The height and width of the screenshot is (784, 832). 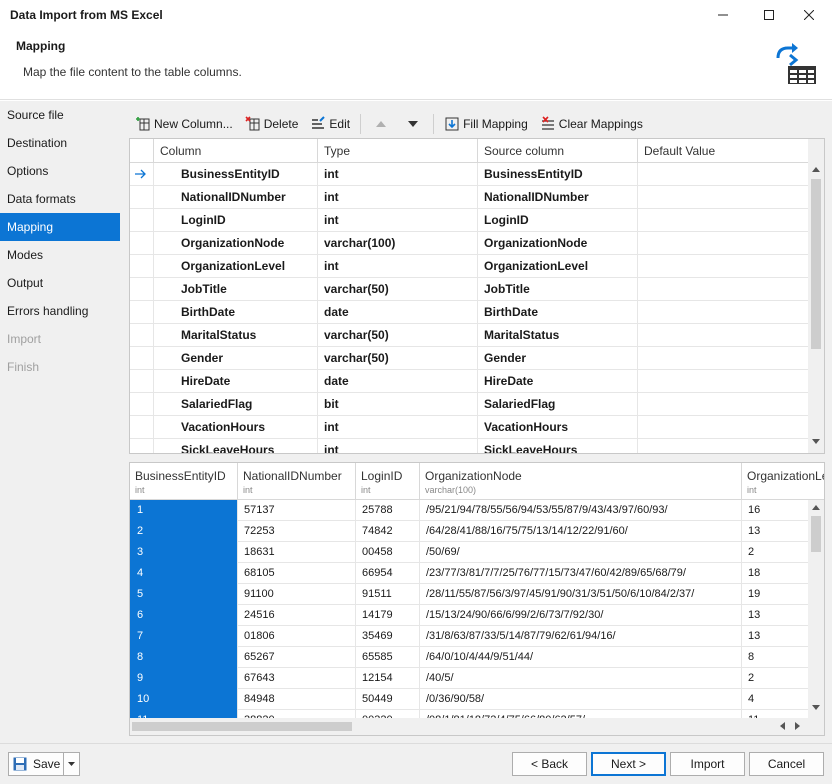 What do you see at coordinates (581, 552) in the screenshot?
I see `preview-cell: /50/69/` at bounding box center [581, 552].